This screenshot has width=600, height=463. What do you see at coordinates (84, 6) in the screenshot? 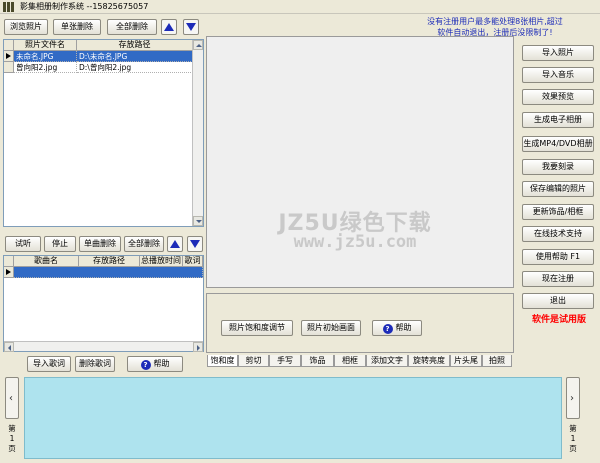
I see `window-title: 影集相册制作系统 --15825675057` at bounding box center [84, 6].